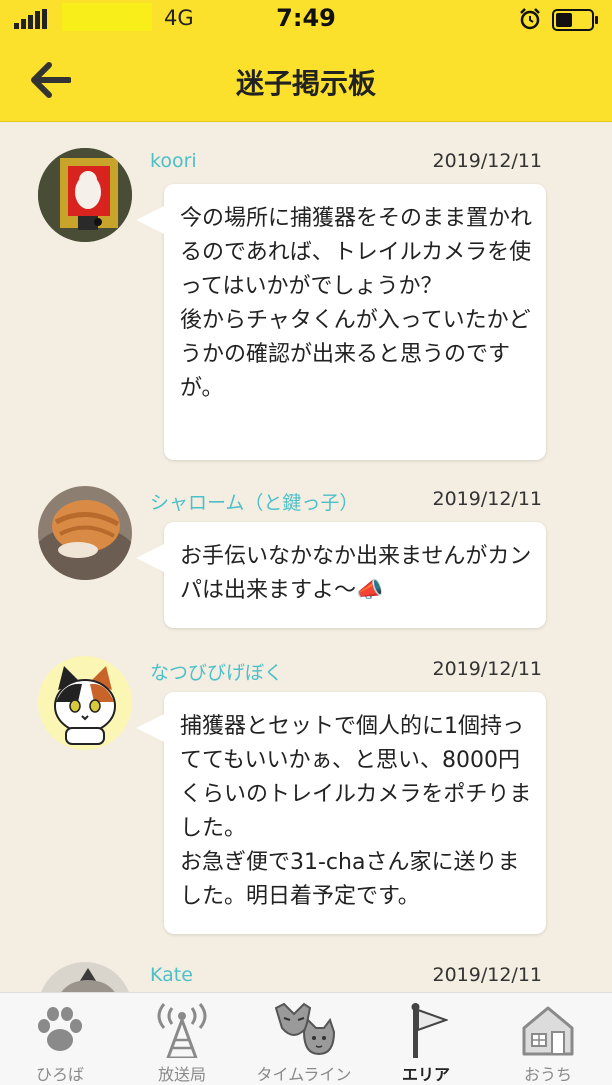 This screenshot has width=612, height=1085. Describe the element at coordinates (426, 1030) in the screenshot. I see `flag-icon` at that location.